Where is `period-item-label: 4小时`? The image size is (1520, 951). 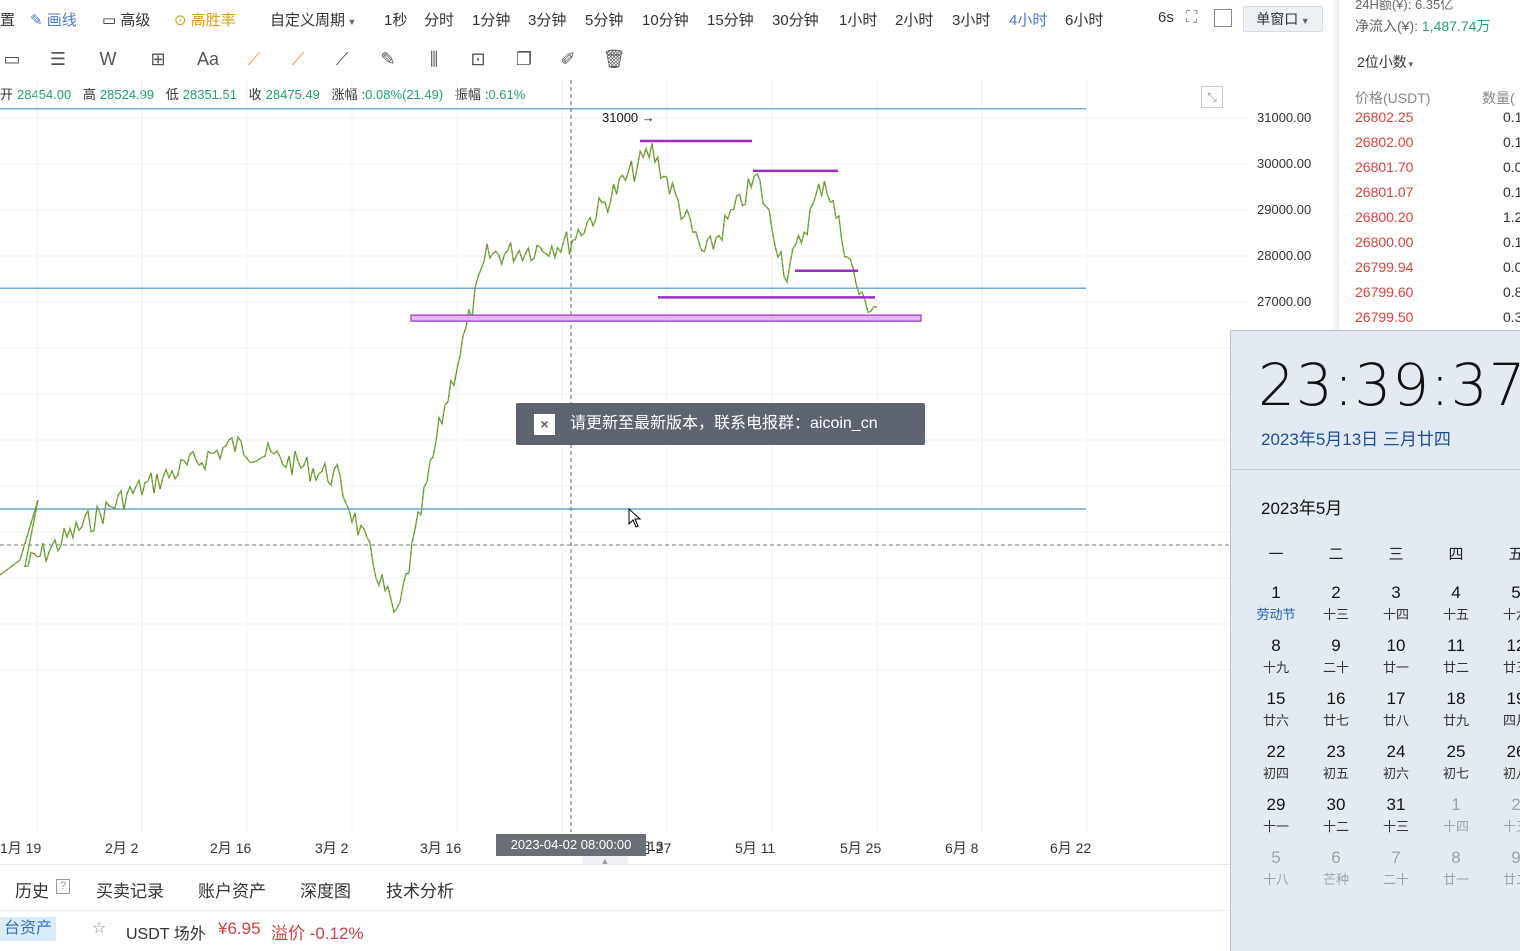
period-item-label: 4小时 is located at coordinates (1028, 20).